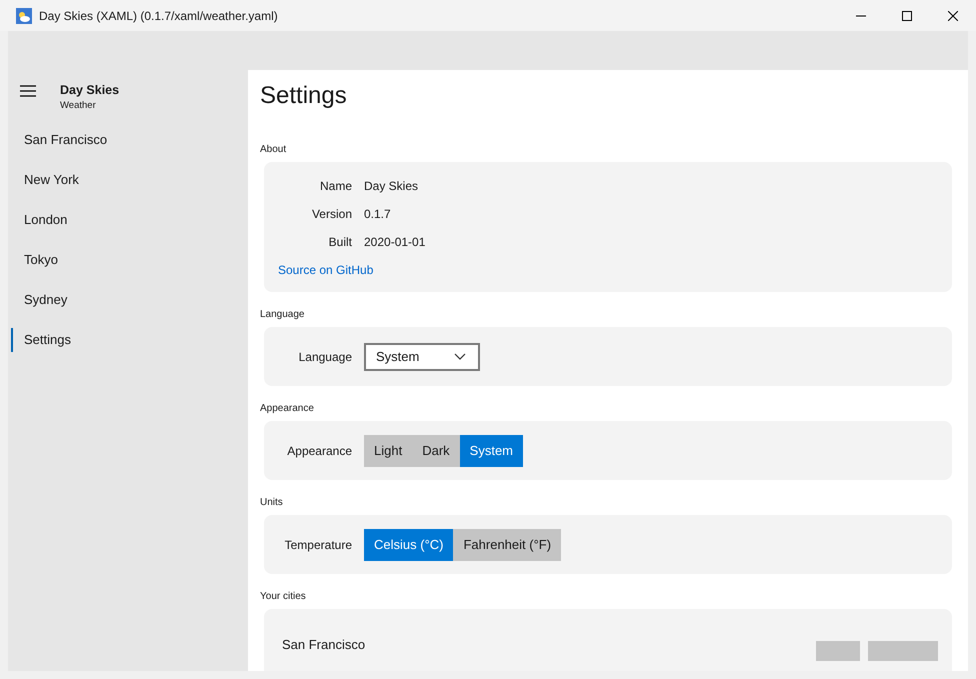 Image resolution: width=976 pixels, height=679 pixels. I want to click on app-icon, so click(24, 16).